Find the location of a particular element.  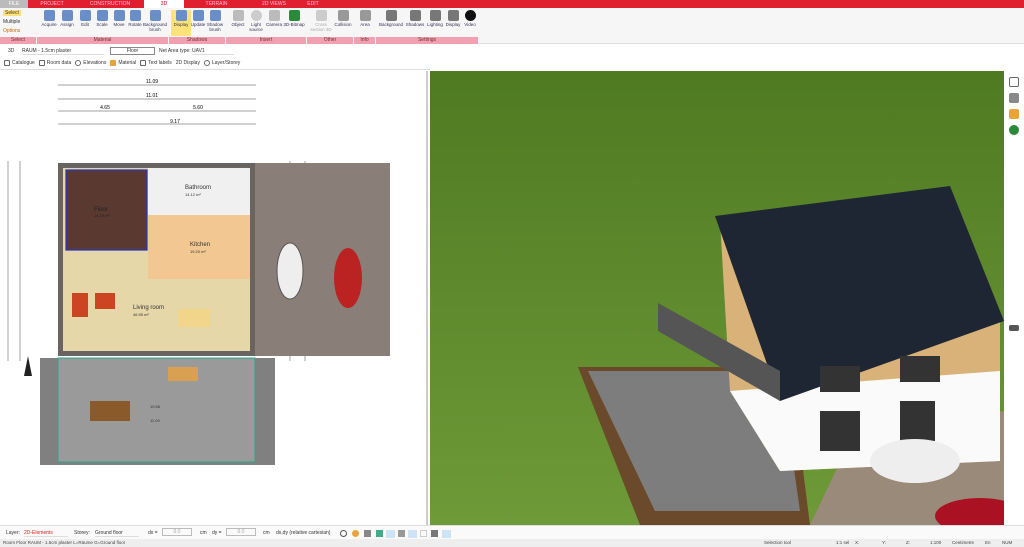

house-icon is located at coordinates (435, 15).